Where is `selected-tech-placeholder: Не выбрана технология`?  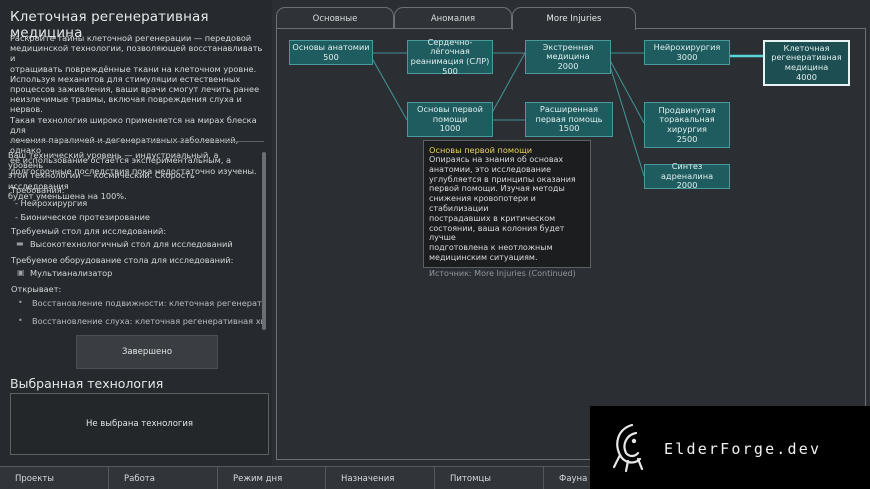 selected-tech-placeholder: Не выбрана технология is located at coordinates (139, 424).